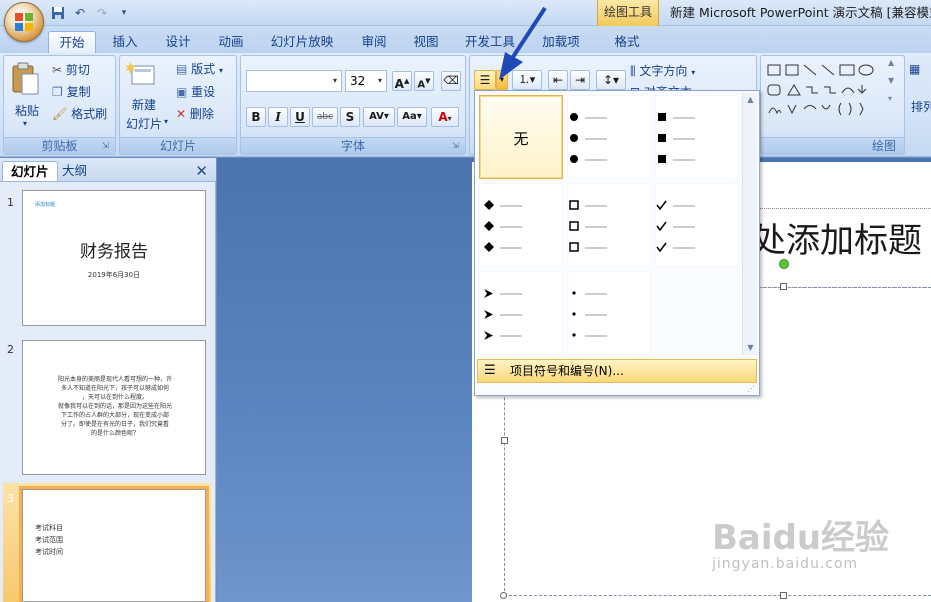 The image size is (931, 602). I want to click on group-clipboard: 粘贴 ▾ ✂ 剪切 ❐ 复制 🖌 格式刷 剪贴板 ⇲, so click(59, 105).